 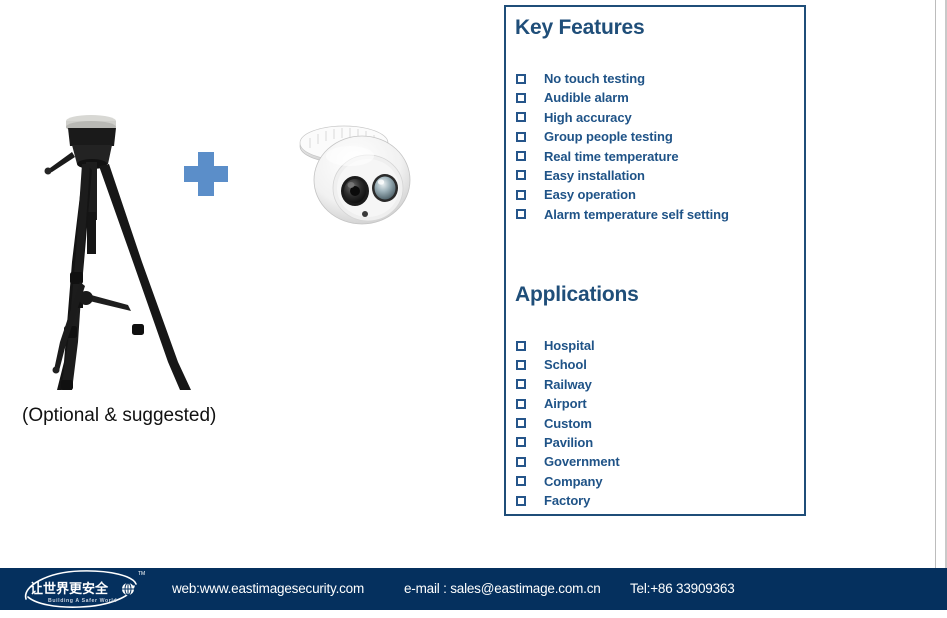 What do you see at coordinates (586, 98) in the screenshot?
I see `list-item-label: Audible alarm` at bounding box center [586, 98].